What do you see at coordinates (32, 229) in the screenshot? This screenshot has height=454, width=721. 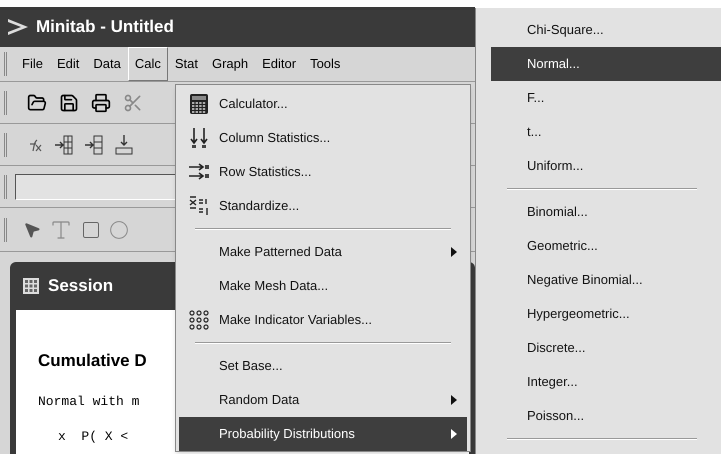 I see `pointer-icon` at bounding box center [32, 229].